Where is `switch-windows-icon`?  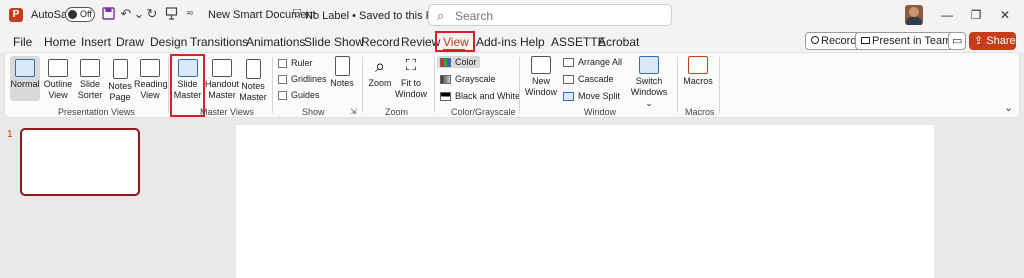 switch-windows-icon is located at coordinates (649, 65).